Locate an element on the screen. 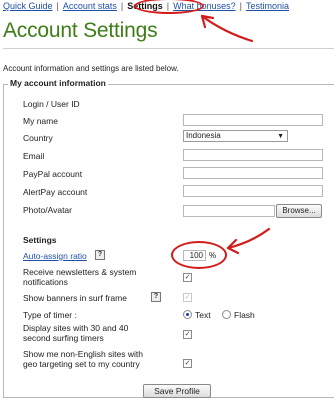 The height and width of the screenshot is (400, 334). auto-assign-link: Auto-assign ratio is located at coordinates (55, 256).